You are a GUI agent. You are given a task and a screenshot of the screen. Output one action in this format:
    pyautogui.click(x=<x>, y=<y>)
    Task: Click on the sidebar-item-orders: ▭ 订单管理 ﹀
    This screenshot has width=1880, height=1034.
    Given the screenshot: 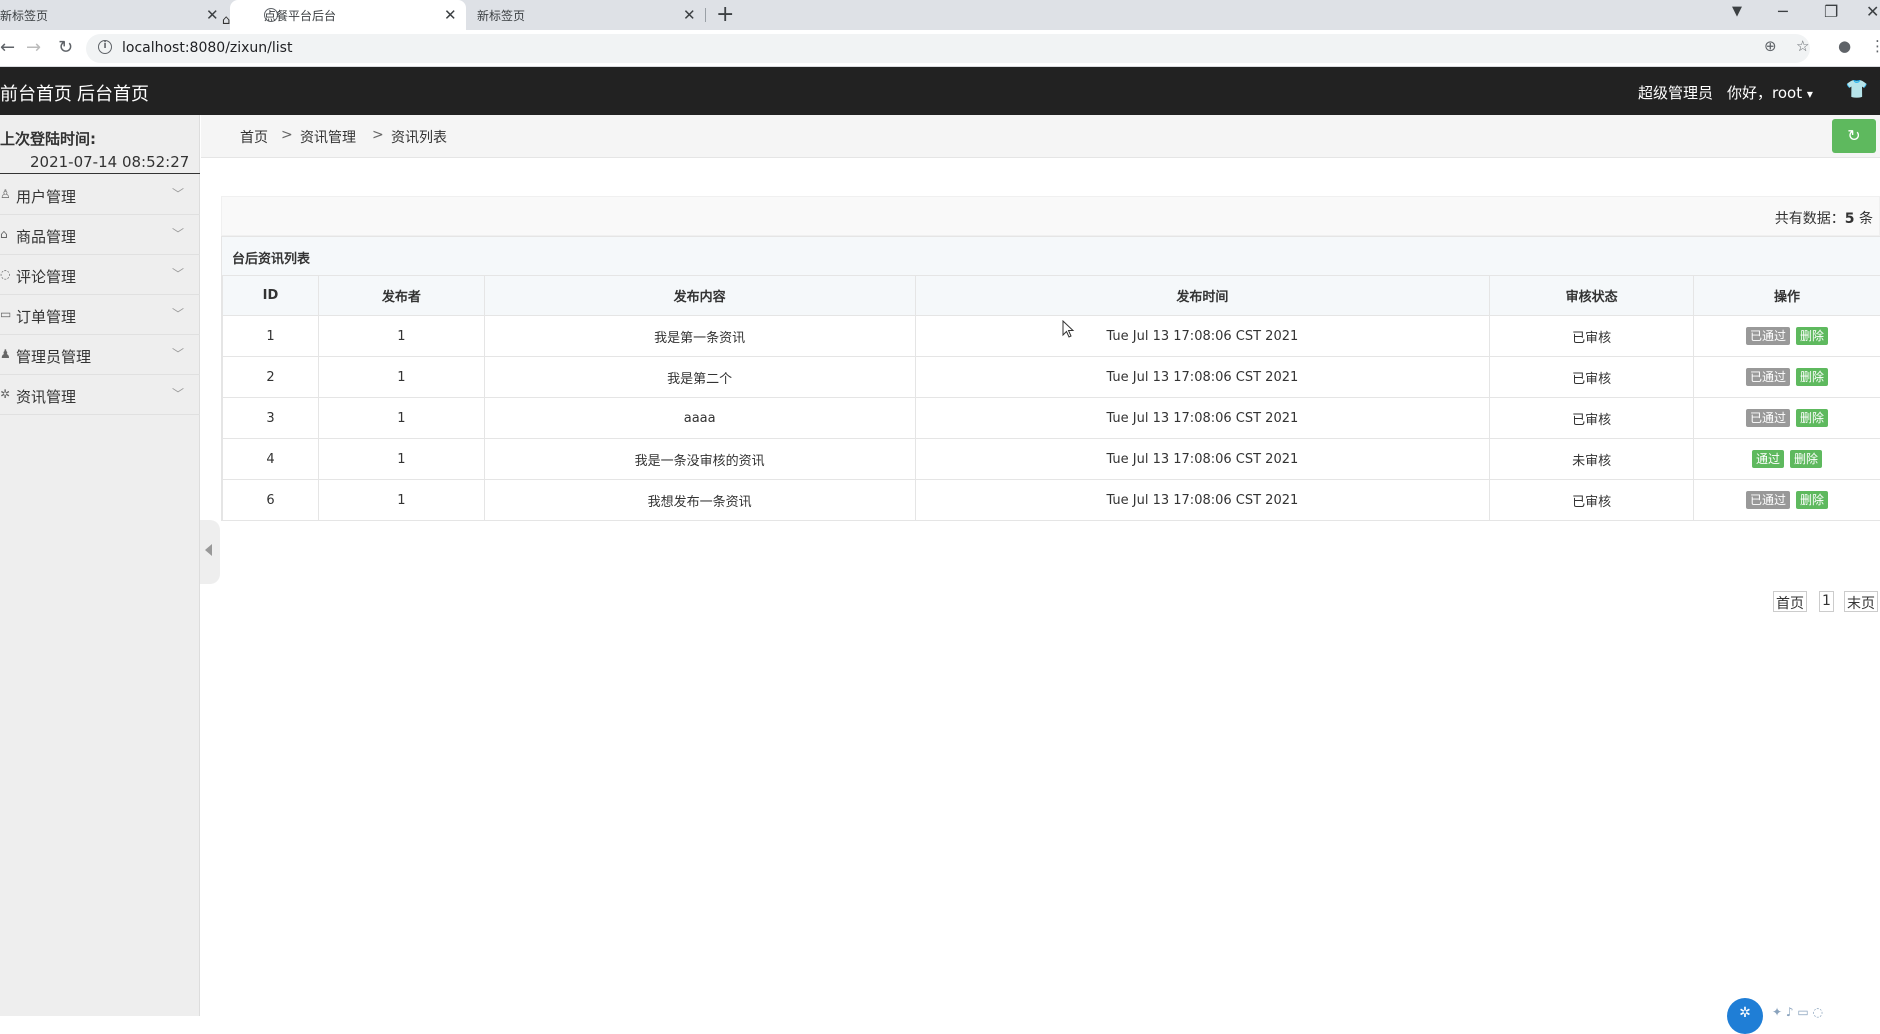 What is the action you would take?
    pyautogui.click(x=100, y=315)
    